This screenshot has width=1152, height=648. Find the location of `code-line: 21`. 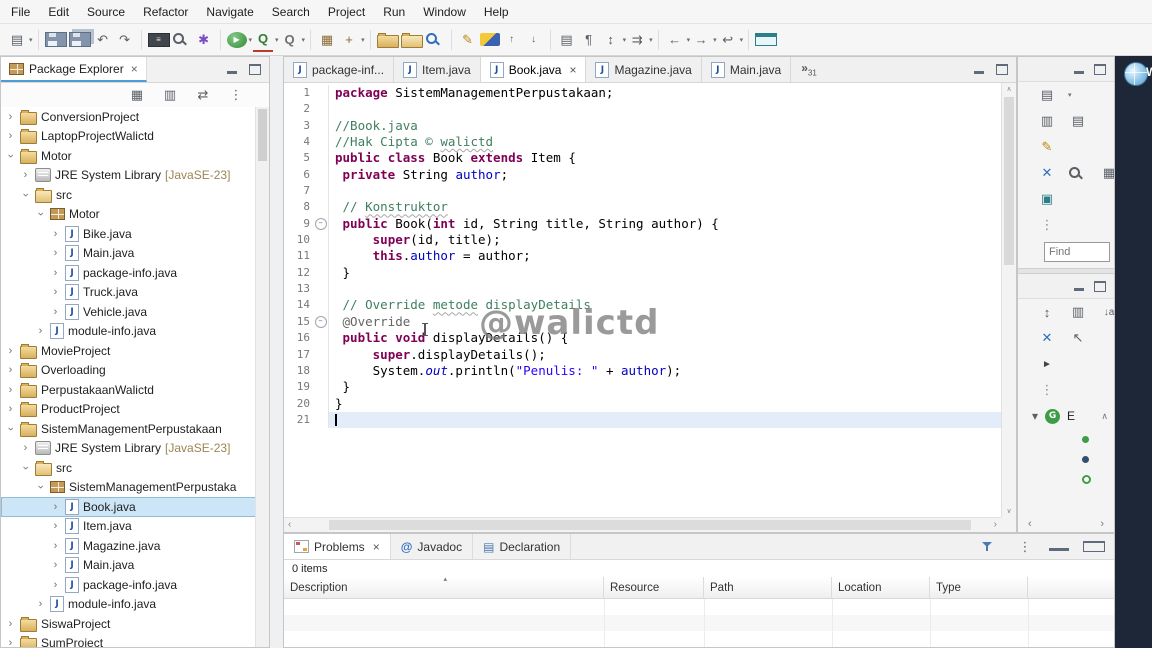

code-line: 21 is located at coordinates (642, 420).